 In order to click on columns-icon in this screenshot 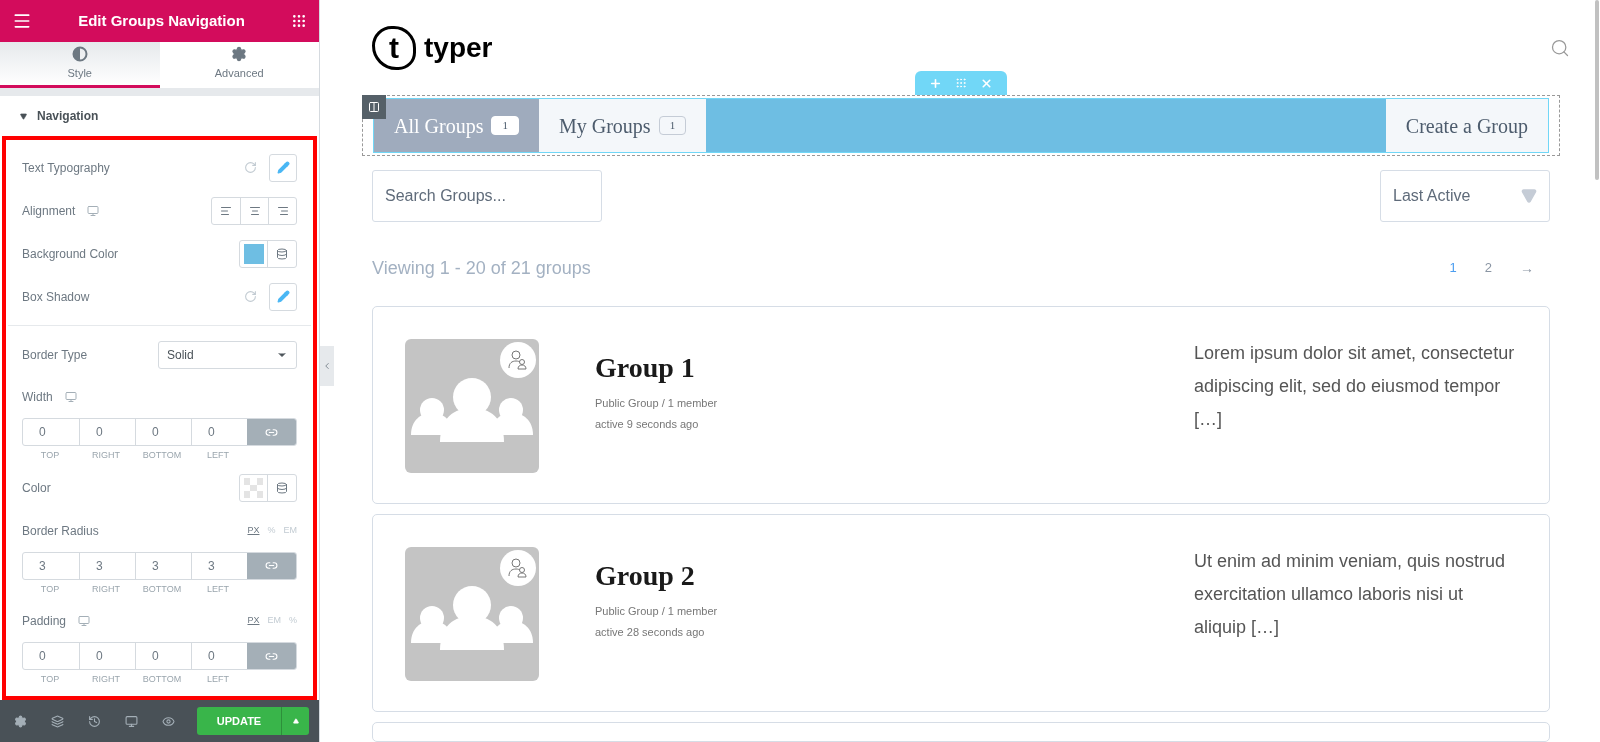, I will do `click(374, 107)`.